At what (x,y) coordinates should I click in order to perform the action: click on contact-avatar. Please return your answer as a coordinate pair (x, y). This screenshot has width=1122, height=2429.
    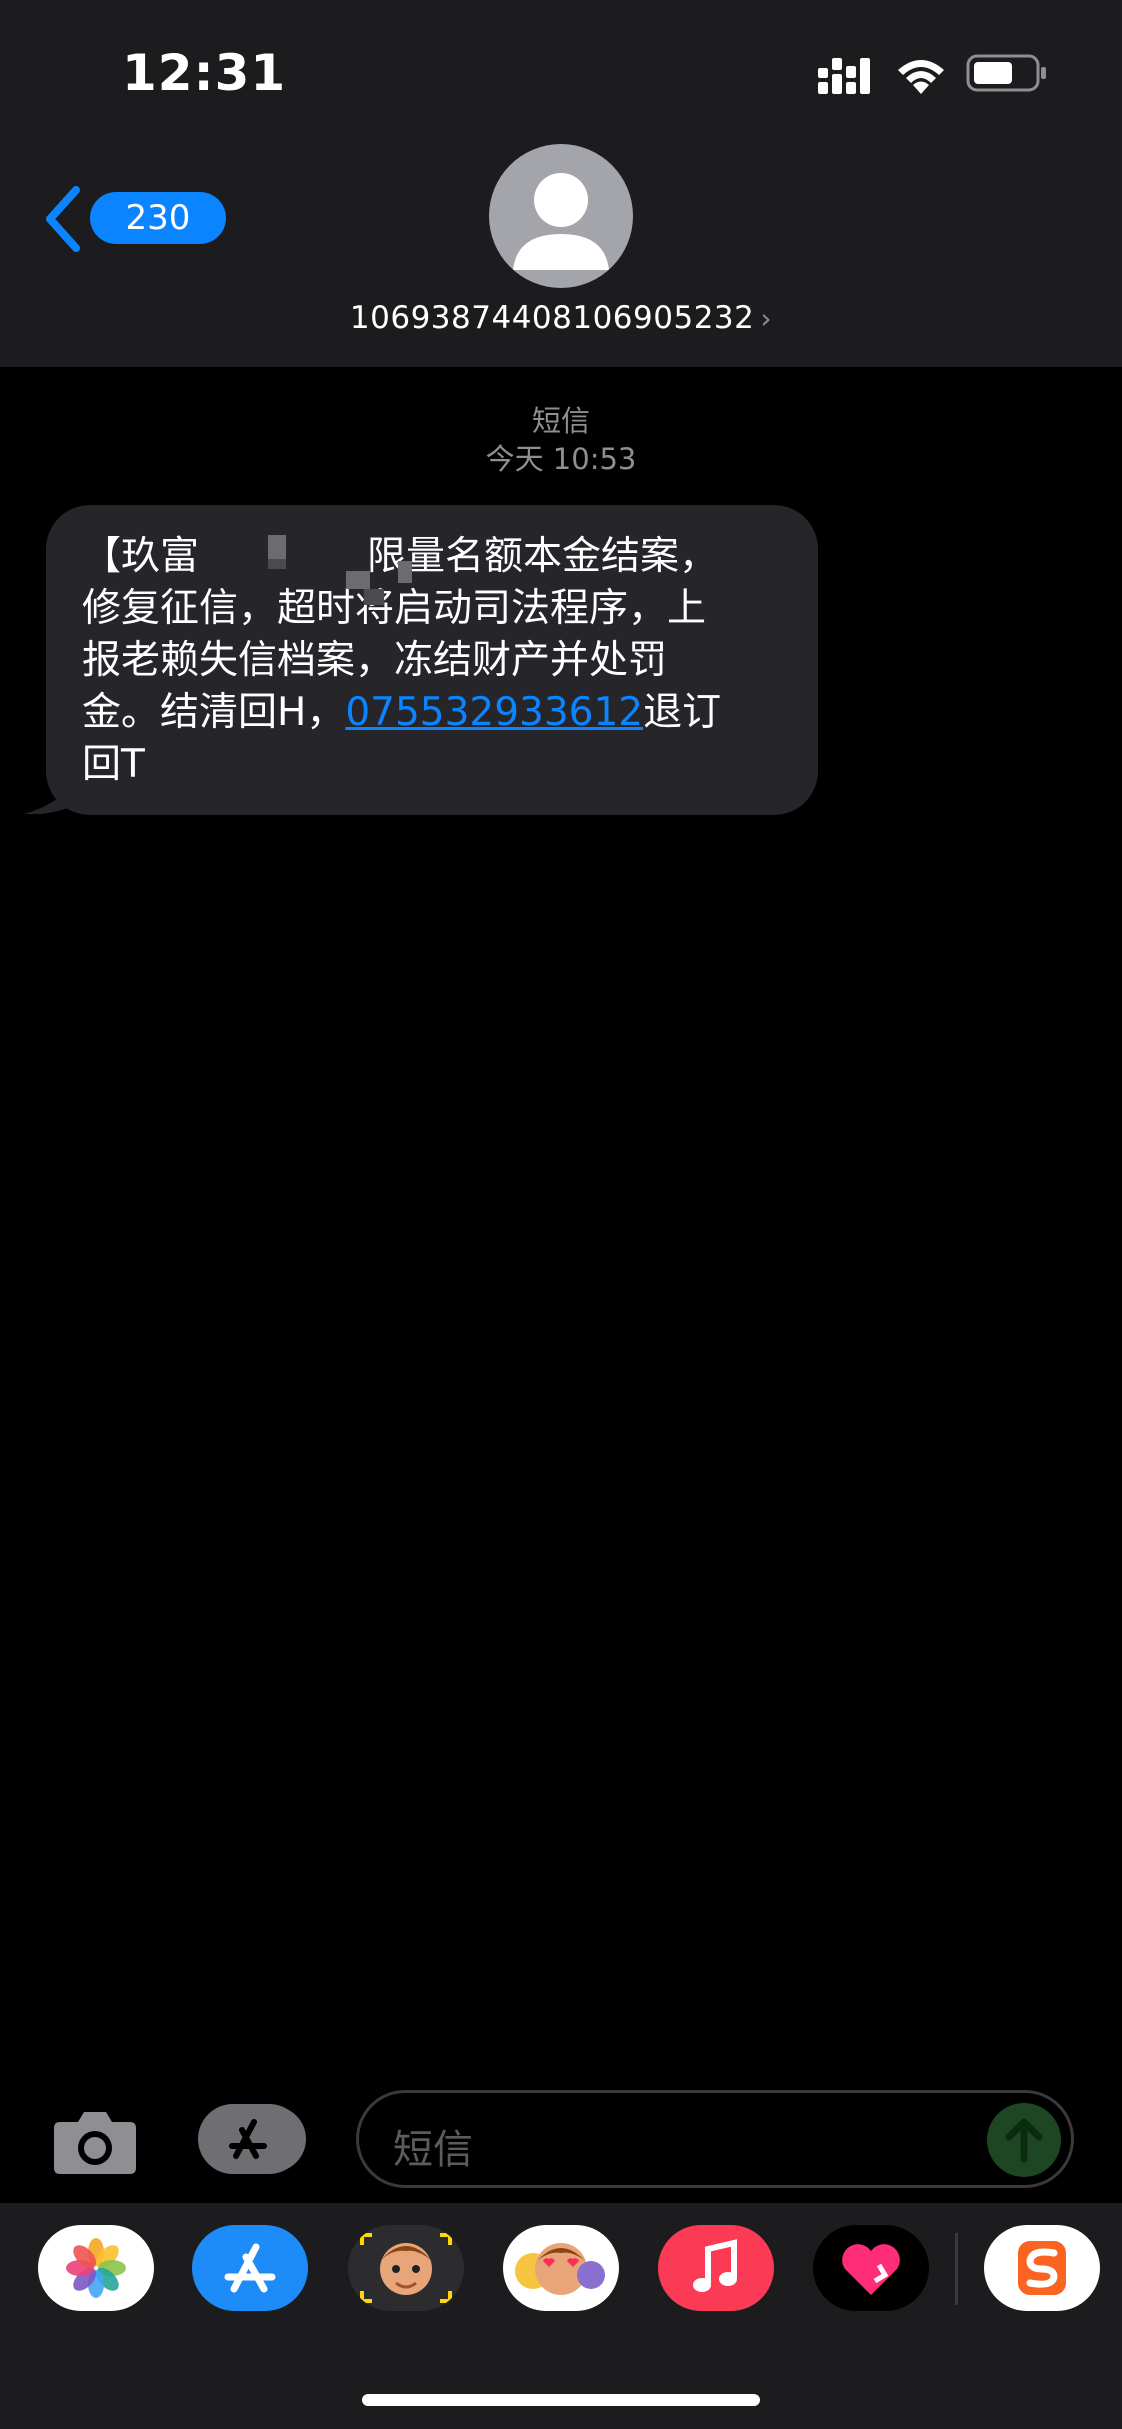
    Looking at the image, I should click on (561, 216).